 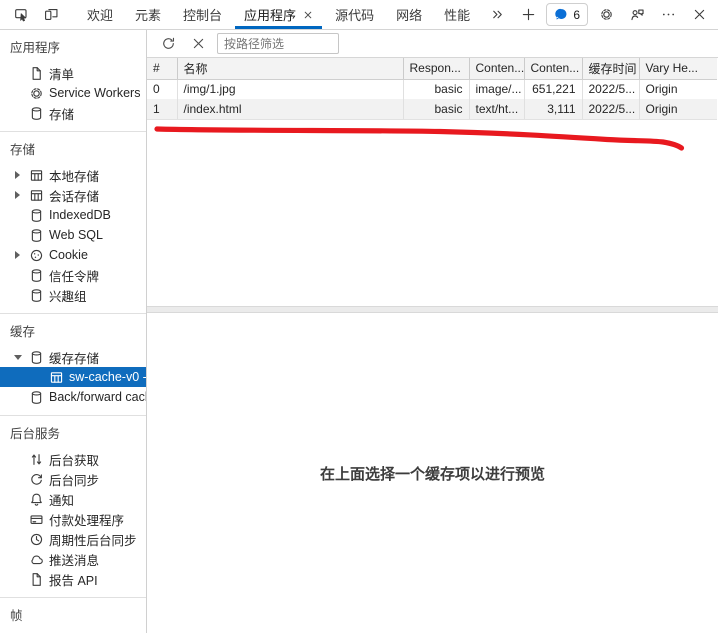 I want to click on sidebar-item-label: 后台同步, so click(x=74, y=480).